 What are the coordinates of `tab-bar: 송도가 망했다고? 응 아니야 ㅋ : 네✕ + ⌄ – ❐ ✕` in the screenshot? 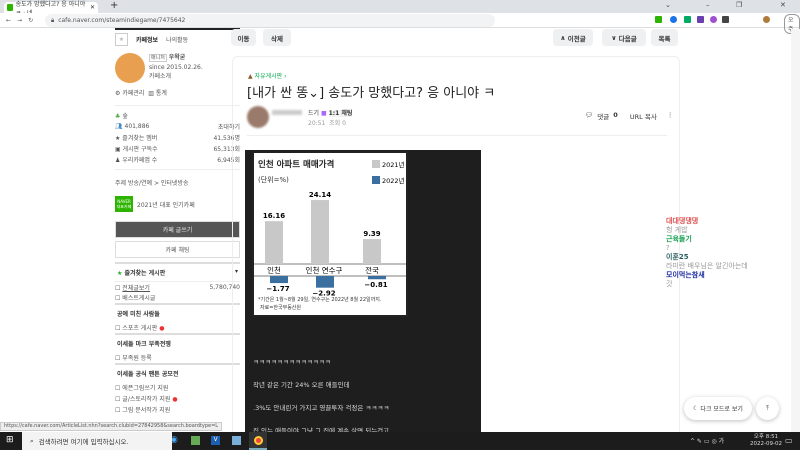 It's located at (400, 8).